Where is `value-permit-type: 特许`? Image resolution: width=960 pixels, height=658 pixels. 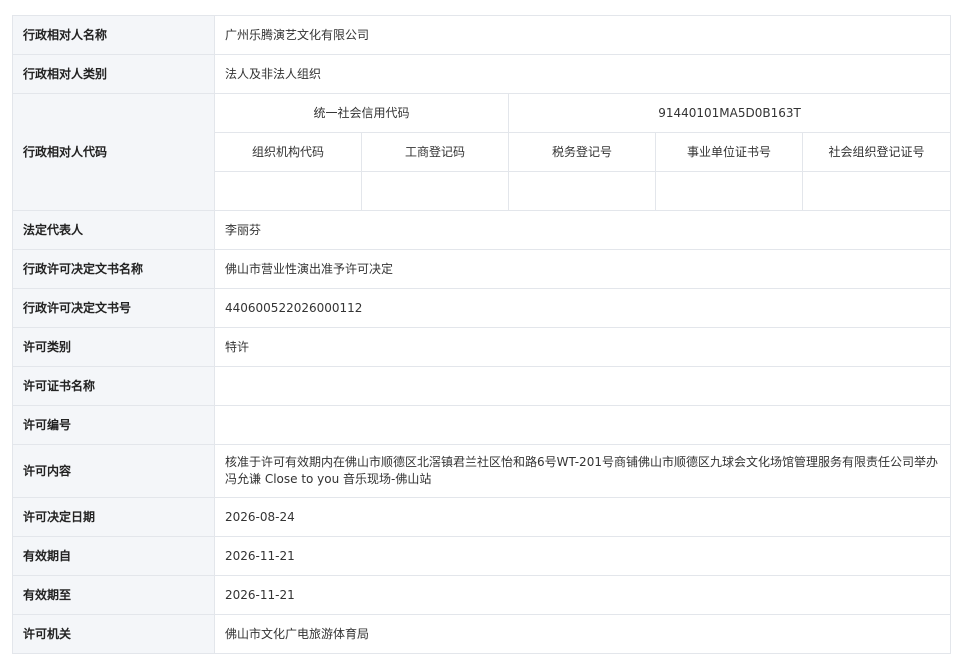
value-permit-type: 特许 is located at coordinates (582, 347).